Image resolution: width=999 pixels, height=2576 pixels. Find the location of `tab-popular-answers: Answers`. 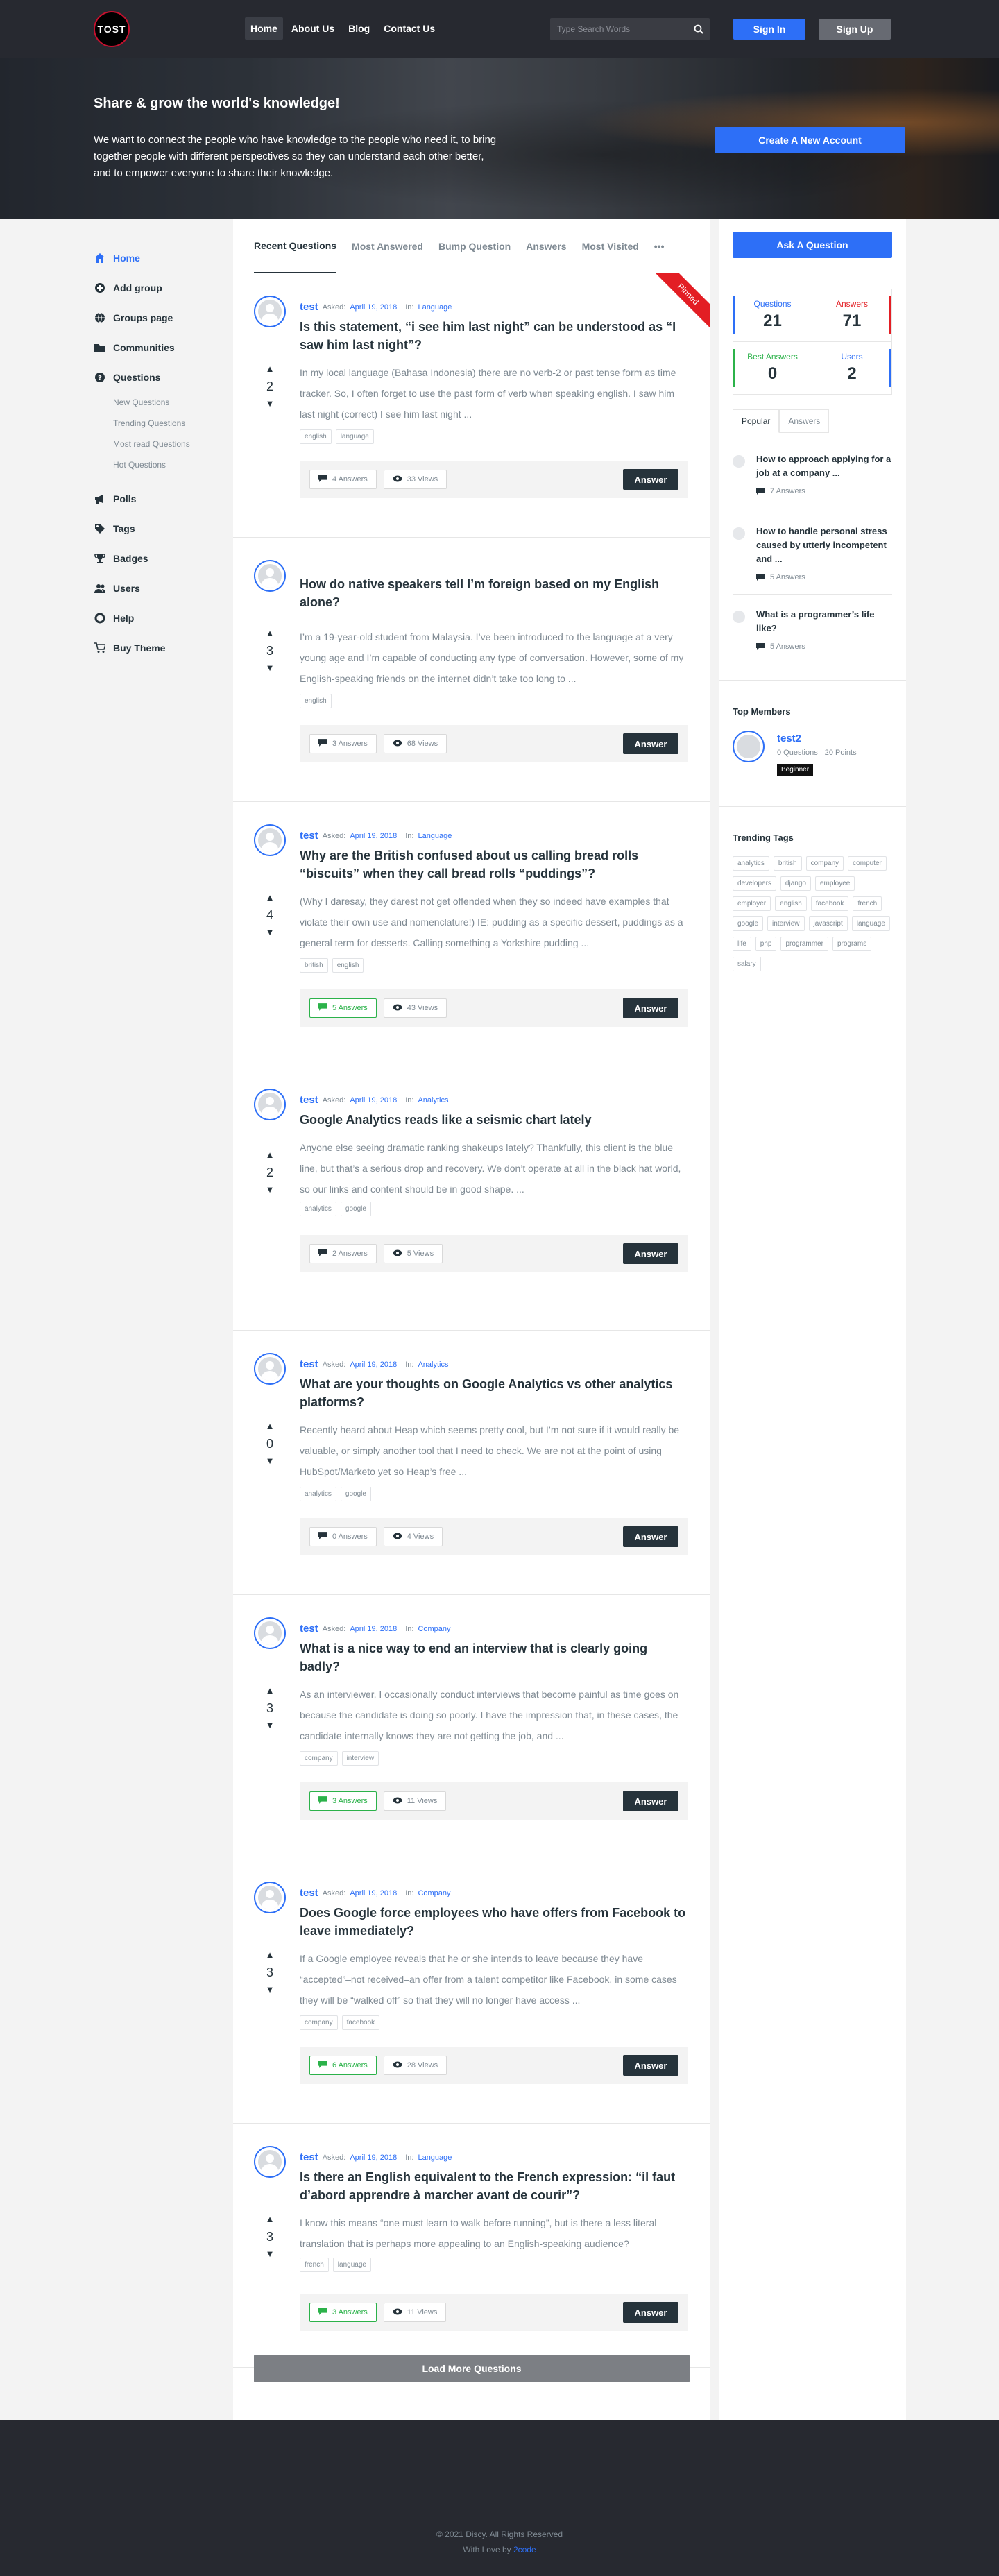

tab-popular-answers: Answers is located at coordinates (804, 421).